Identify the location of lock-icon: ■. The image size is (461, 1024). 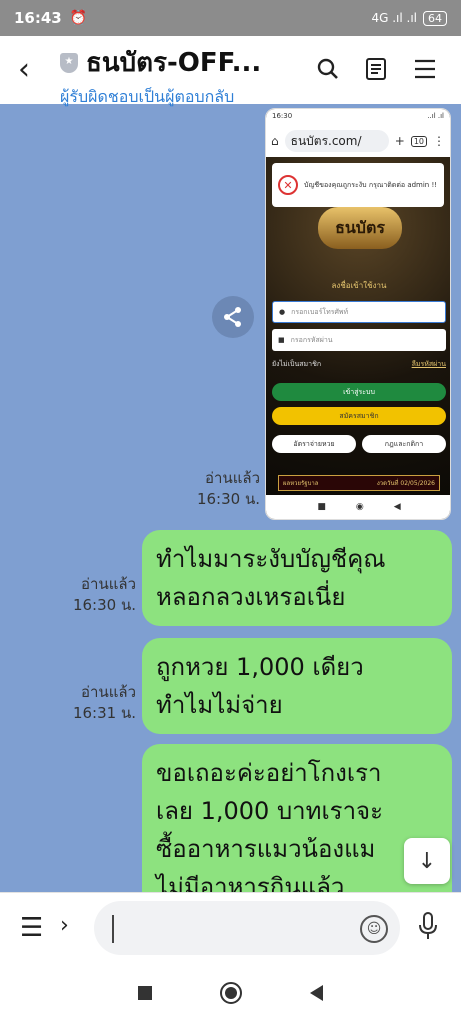
(281, 340).